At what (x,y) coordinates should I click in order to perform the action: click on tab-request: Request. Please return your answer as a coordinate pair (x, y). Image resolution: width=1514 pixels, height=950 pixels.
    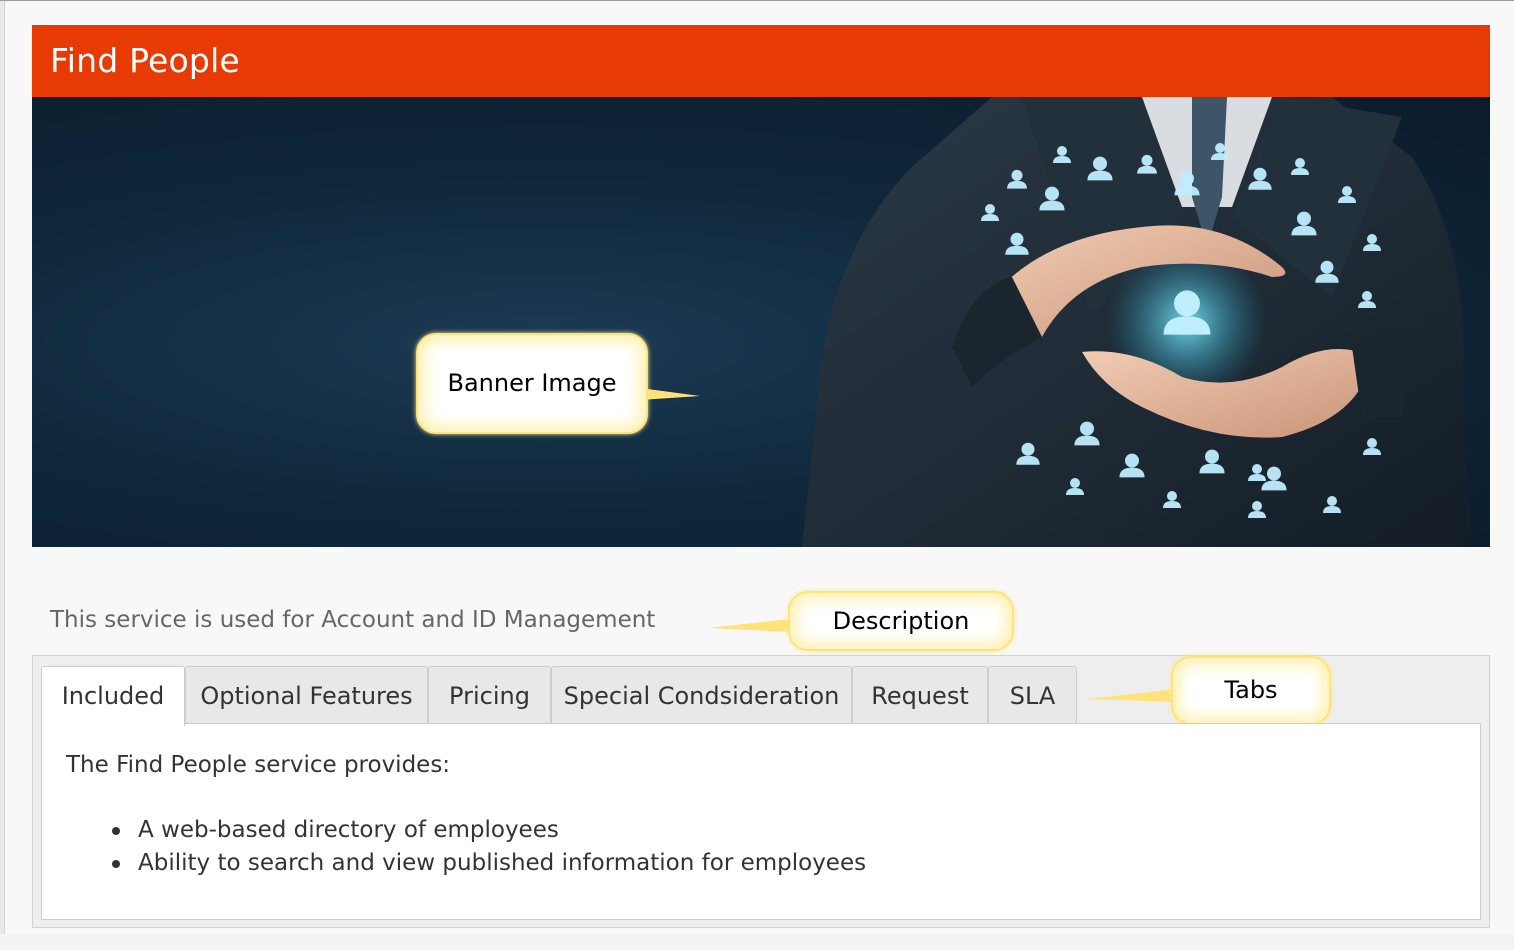
    Looking at the image, I should click on (920, 695).